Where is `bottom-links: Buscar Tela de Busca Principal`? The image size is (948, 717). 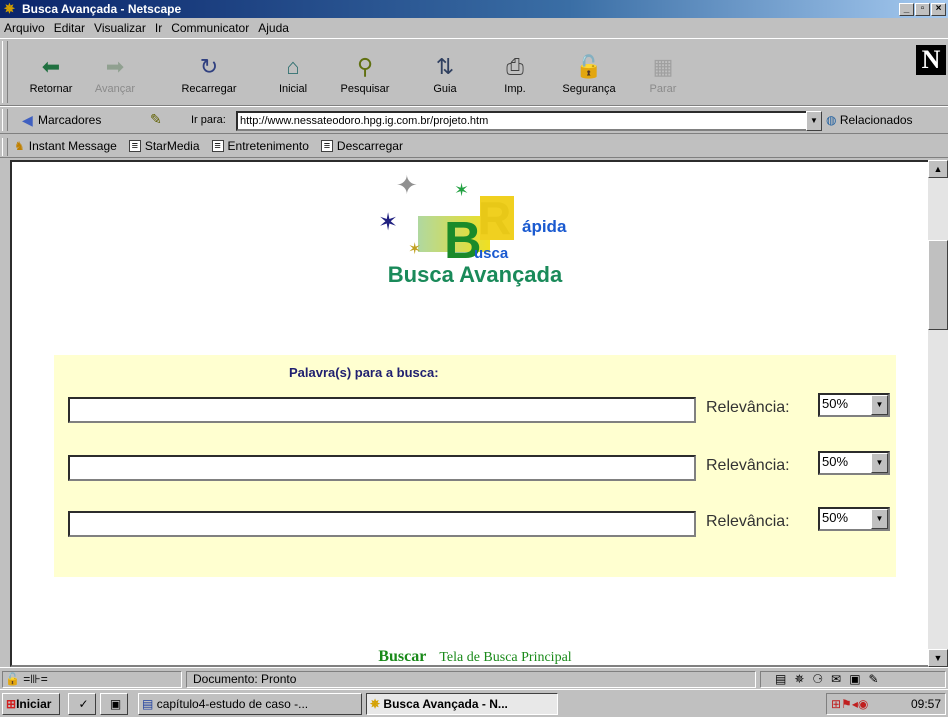
bottom-links: Buscar Tela de Busca Principal is located at coordinates (475, 656).